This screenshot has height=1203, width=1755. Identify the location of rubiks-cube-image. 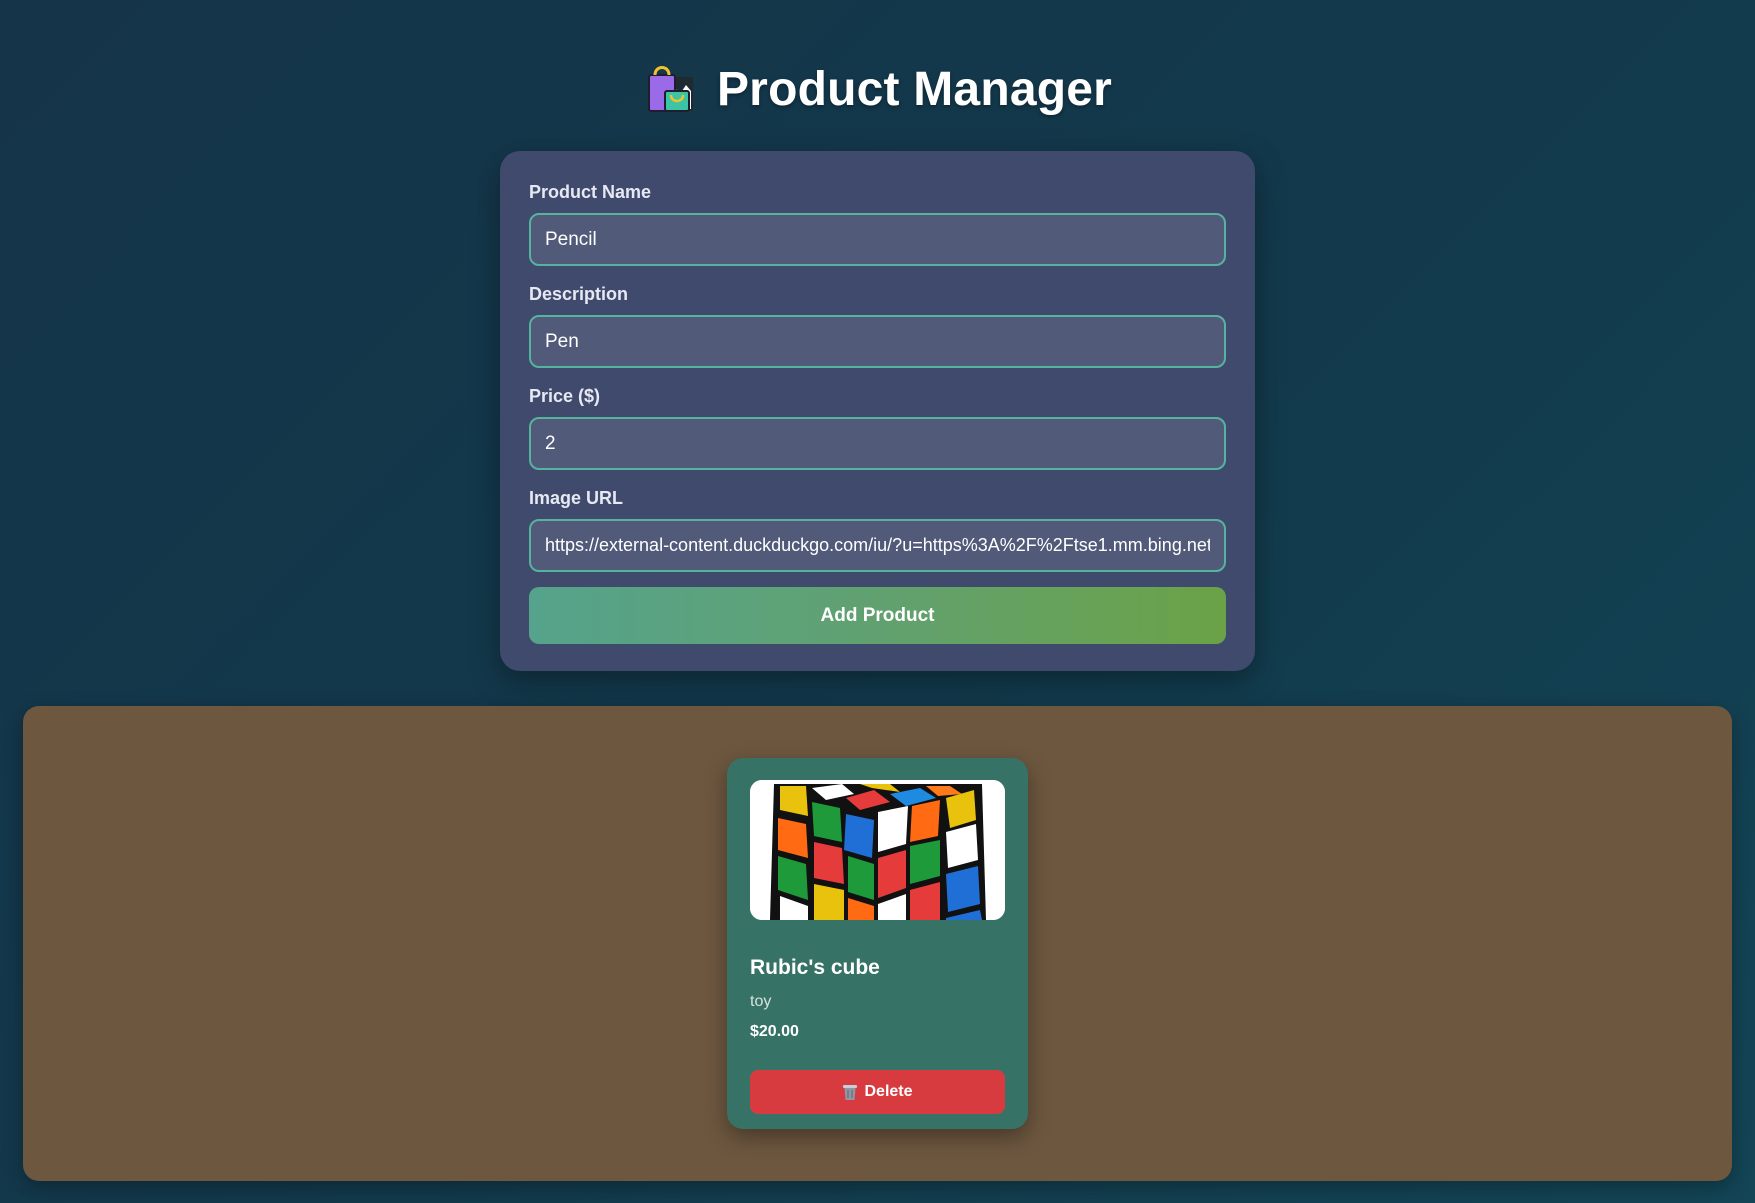
(877, 850).